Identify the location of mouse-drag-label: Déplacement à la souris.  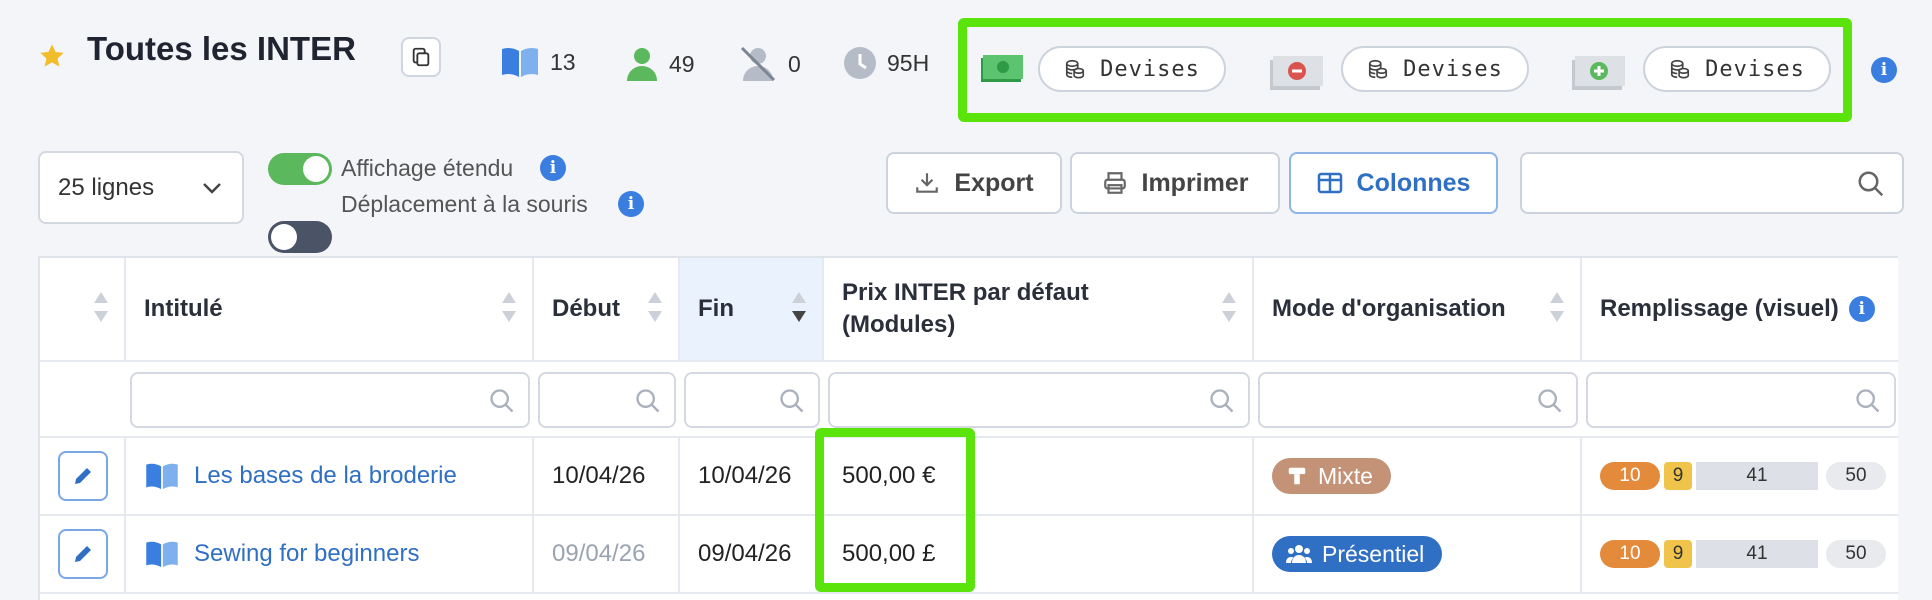
(464, 204).